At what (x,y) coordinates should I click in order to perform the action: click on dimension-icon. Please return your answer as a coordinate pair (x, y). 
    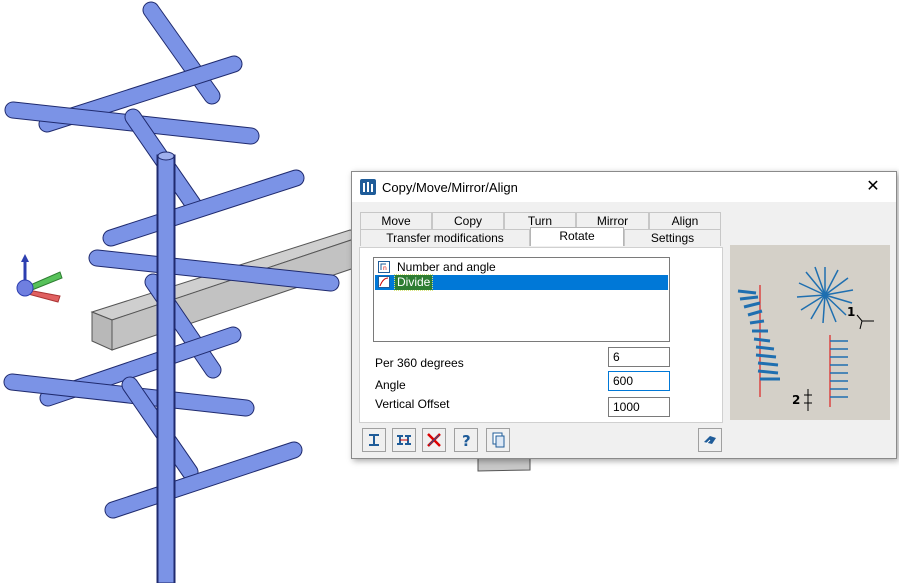
    Looking at the image, I should click on (404, 440).